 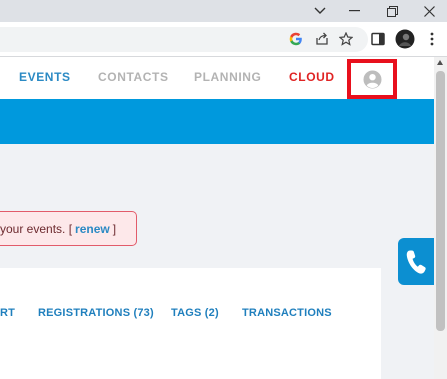 I want to click on nav-item-contacts: CONTACTS, so click(x=133, y=77).